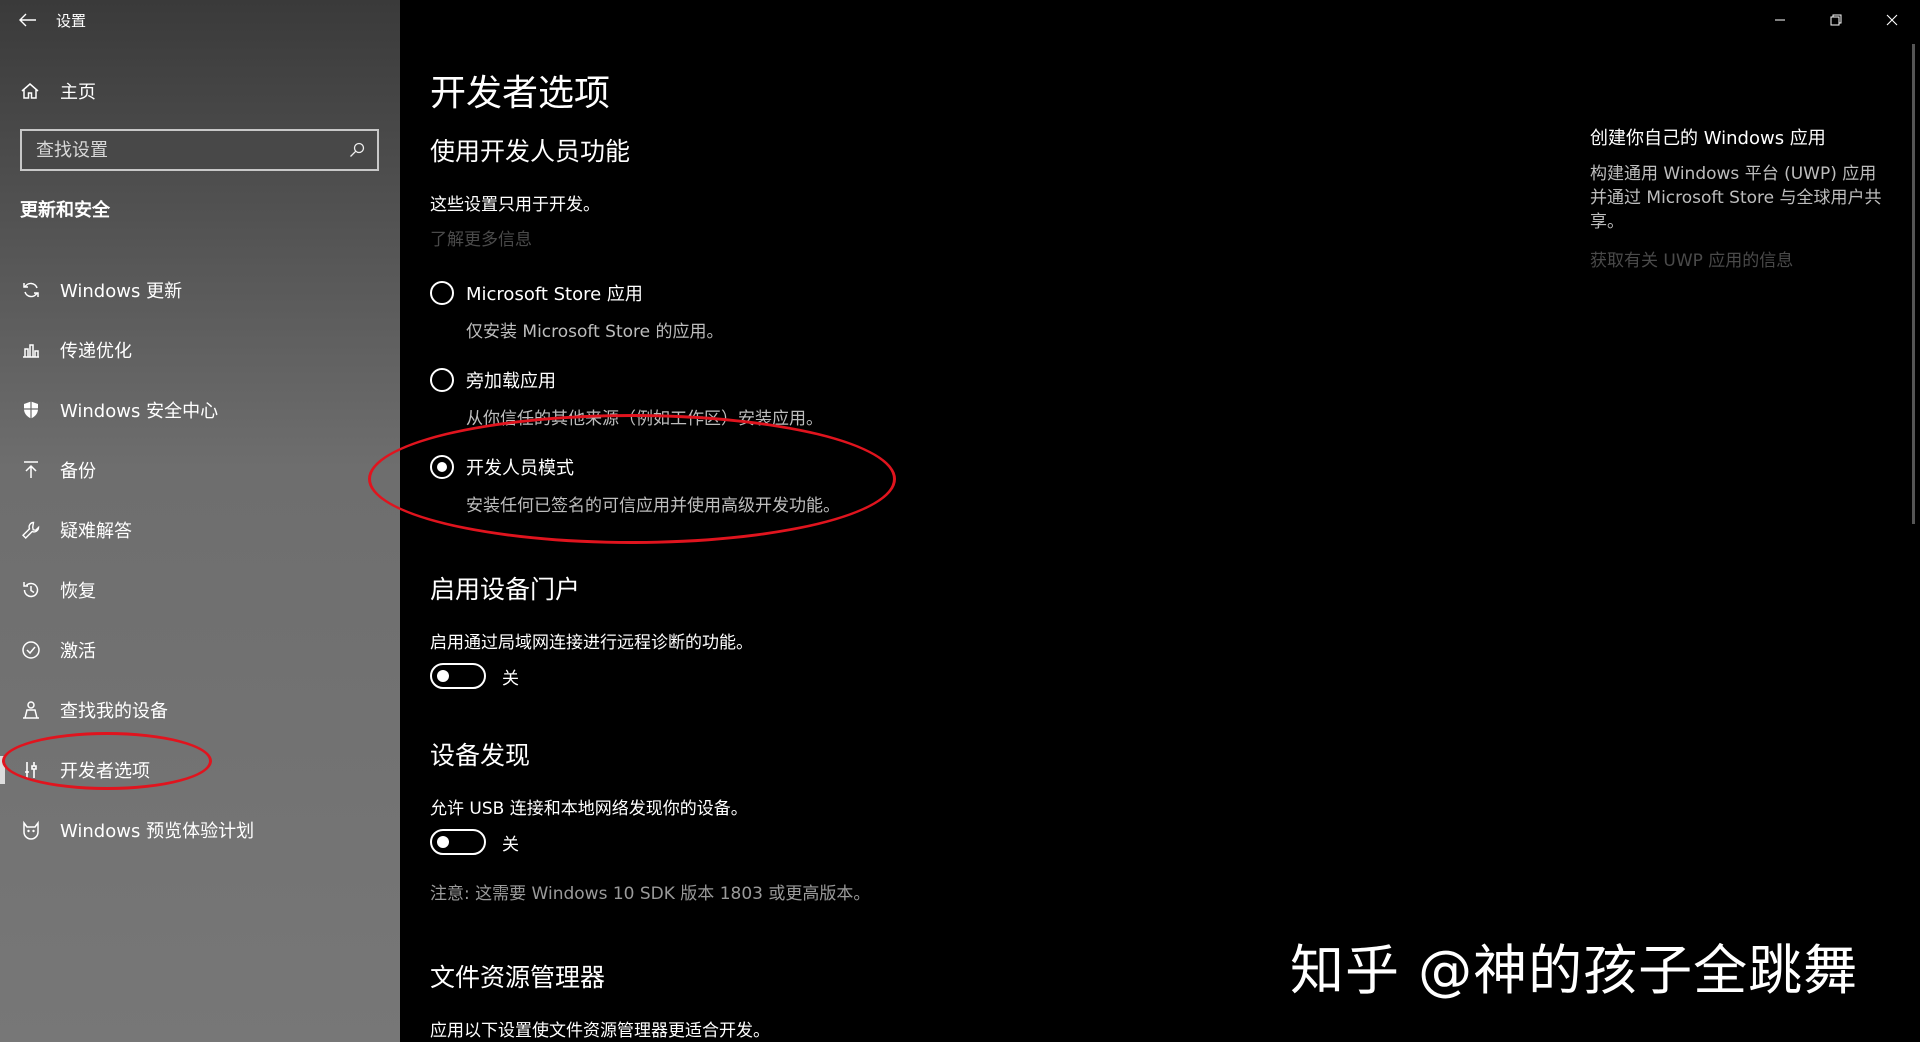 The width and height of the screenshot is (1920, 1042). I want to click on device-portal-heading: 启用设备门户, so click(505, 589).